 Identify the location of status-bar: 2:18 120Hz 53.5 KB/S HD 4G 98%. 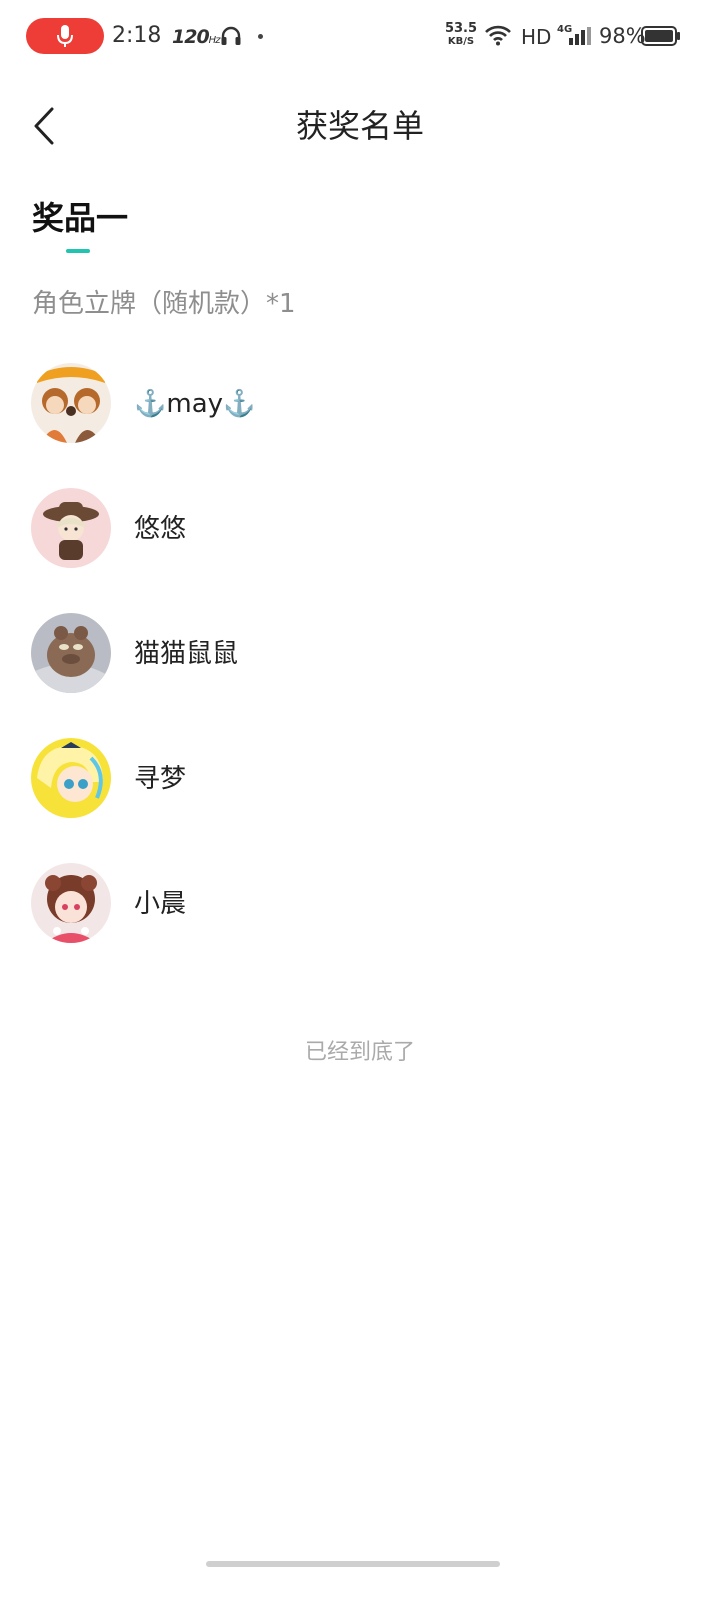
(360, 37).